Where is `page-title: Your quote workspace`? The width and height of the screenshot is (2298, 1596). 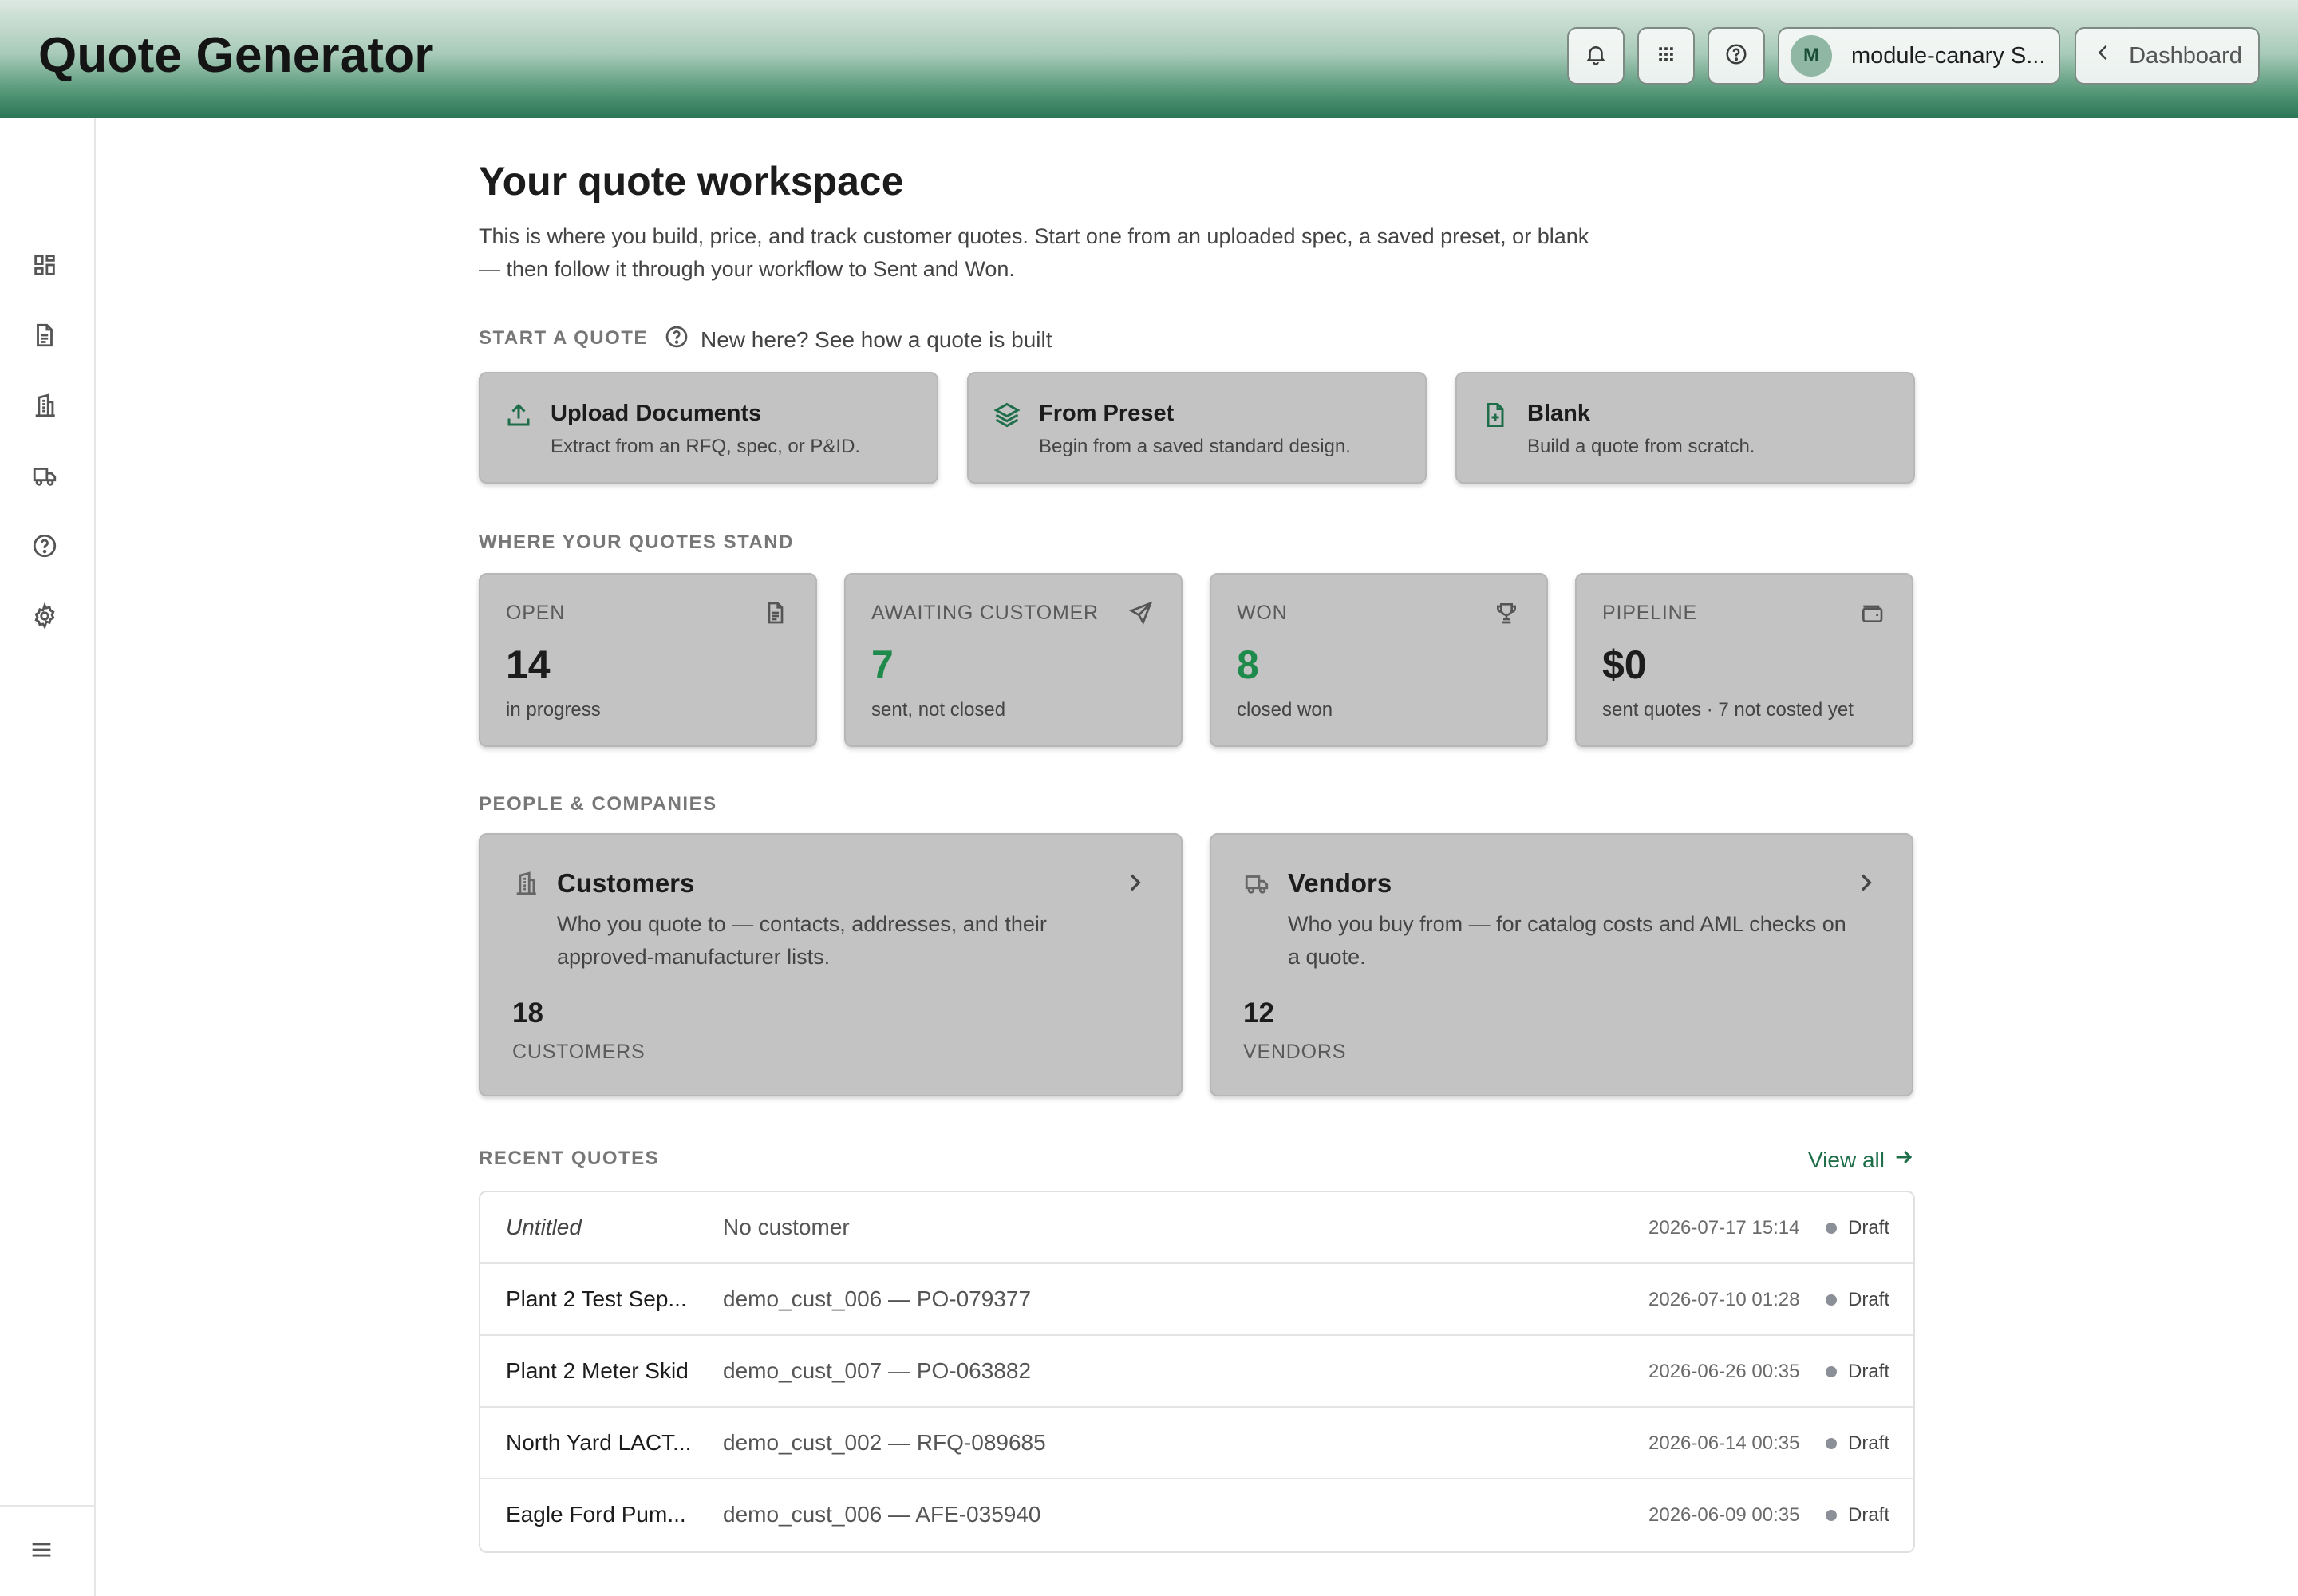
page-title: Your quote workspace is located at coordinates (692, 181).